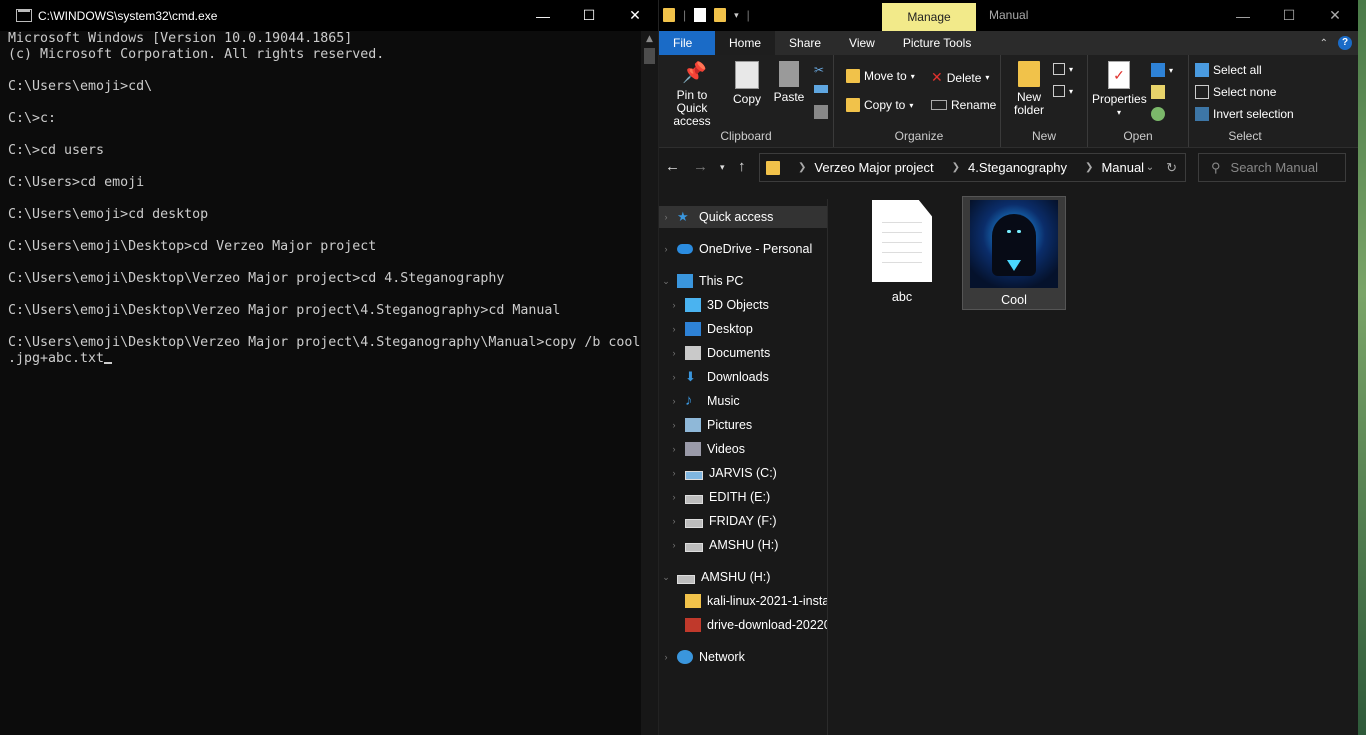 The width and height of the screenshot is (1366, 735). Describe the element at coordinates (805, 43) in the screenshot. I see `tab-share: Share` at that location.